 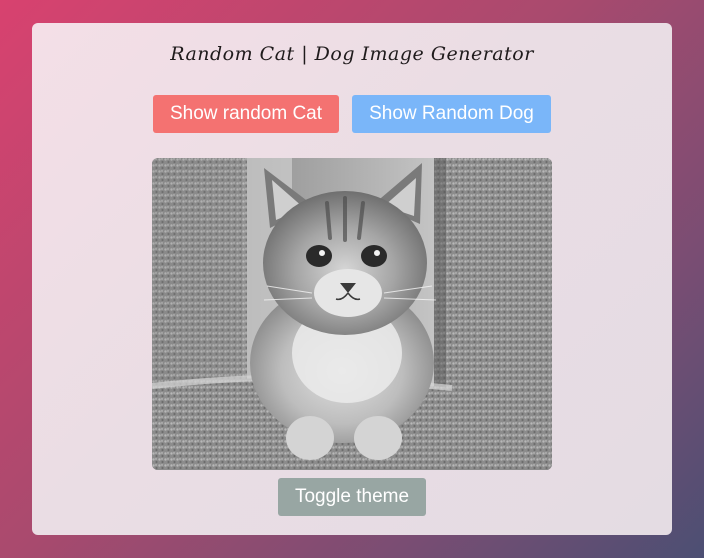 What do you see at coordinates (246, 114) in the screenshot?
I see `show-random-cat-button: Show random Cat` at bounding box center [246, 114].